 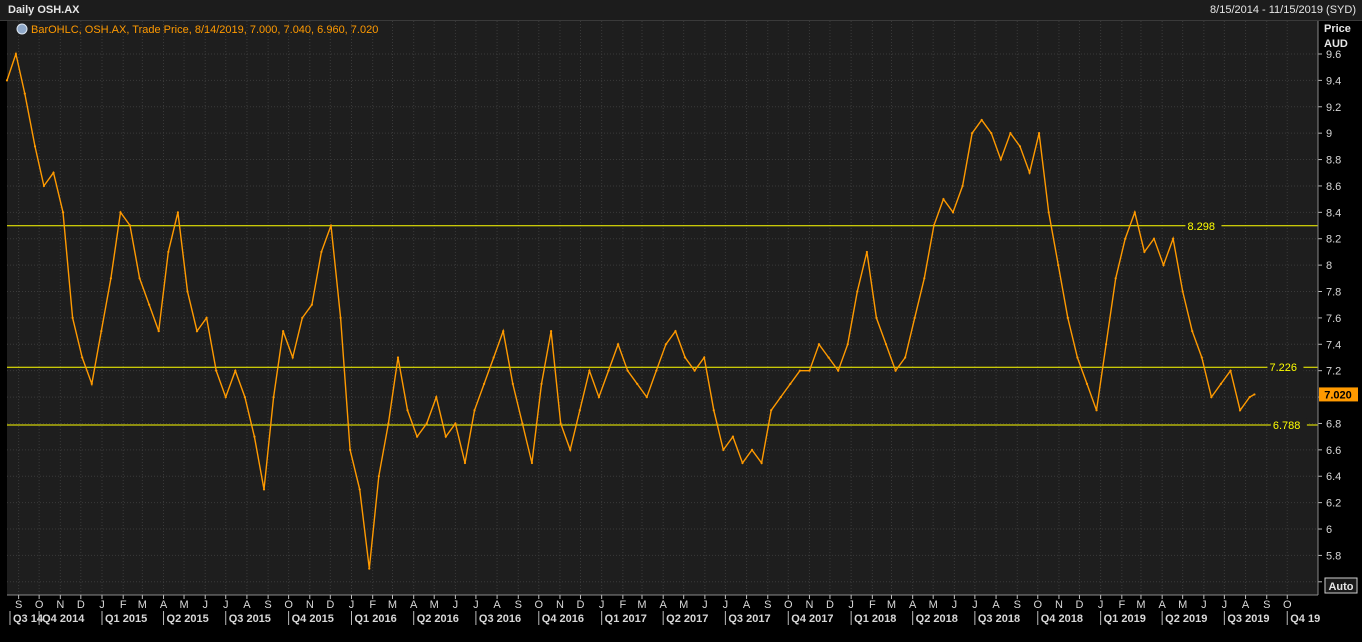 What do you see at coordinates (60, 605) in the screenshot?
I see `x-month-label: N` at bounding box center [60, 605].